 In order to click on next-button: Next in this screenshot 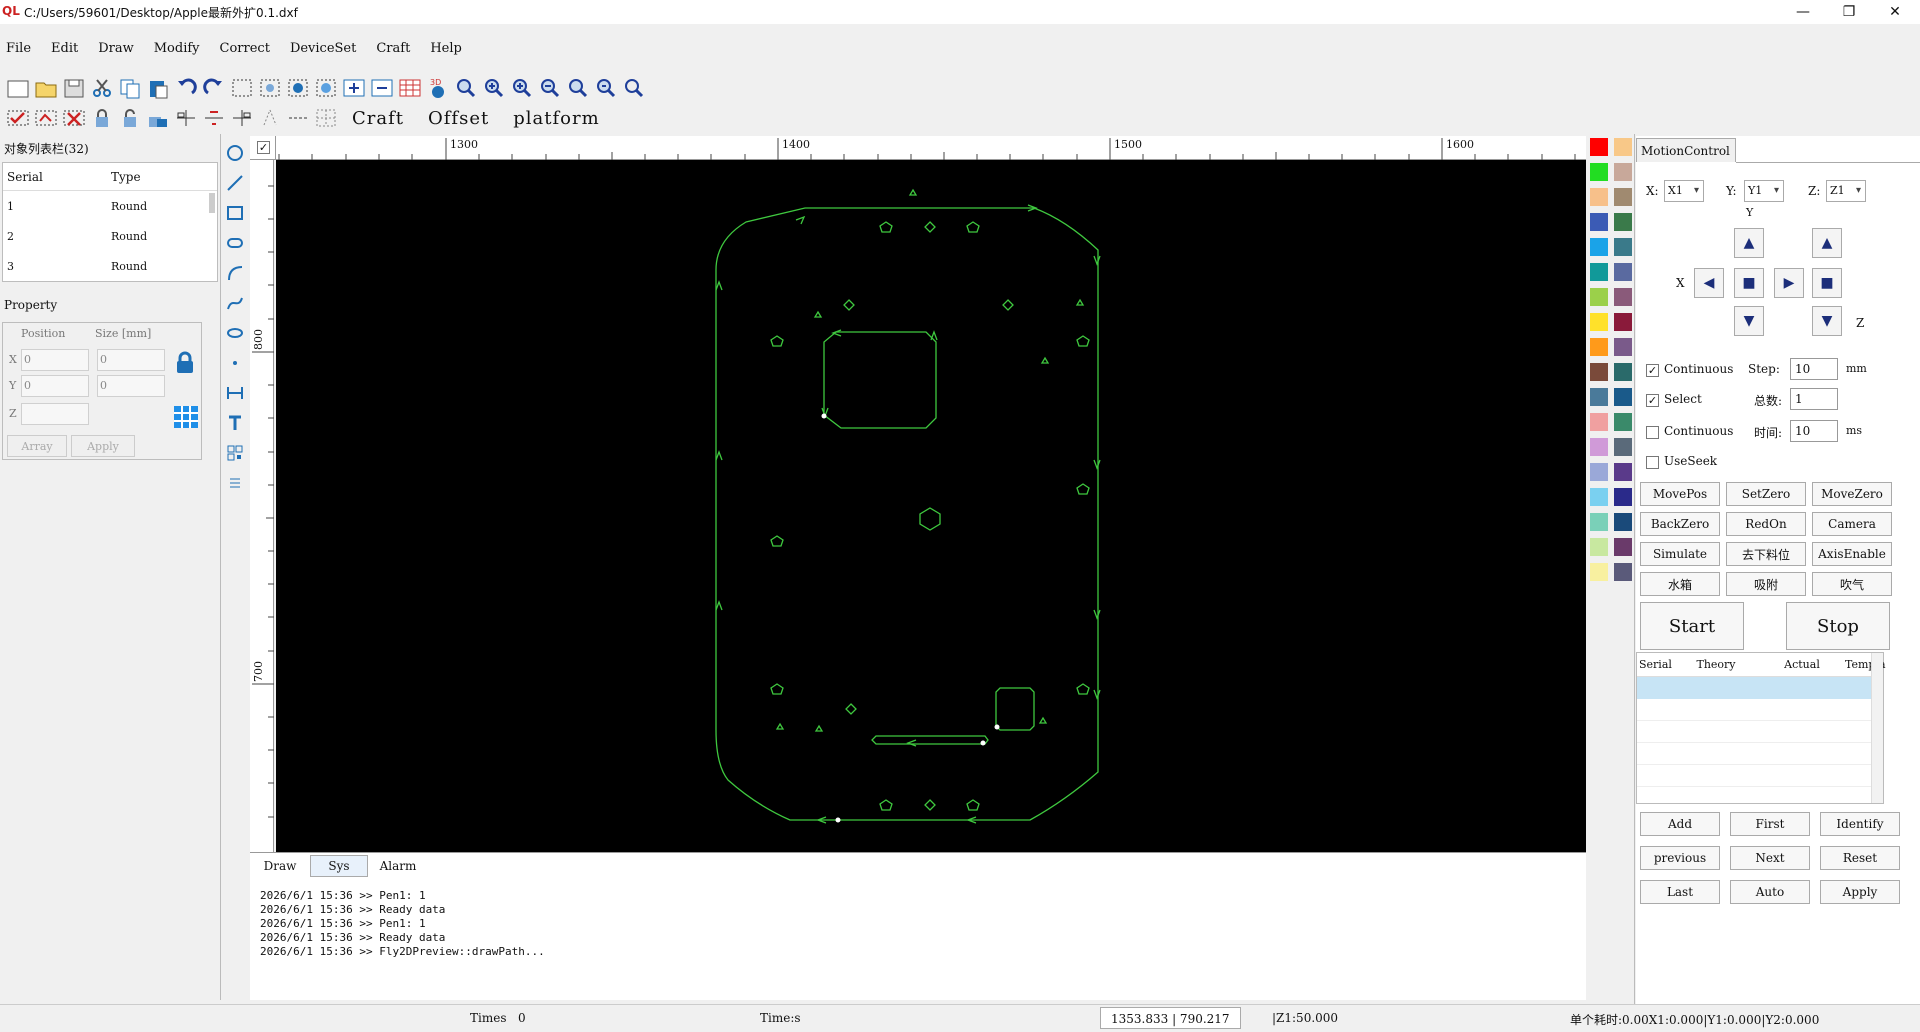, I will do `click(1770, 858)`.